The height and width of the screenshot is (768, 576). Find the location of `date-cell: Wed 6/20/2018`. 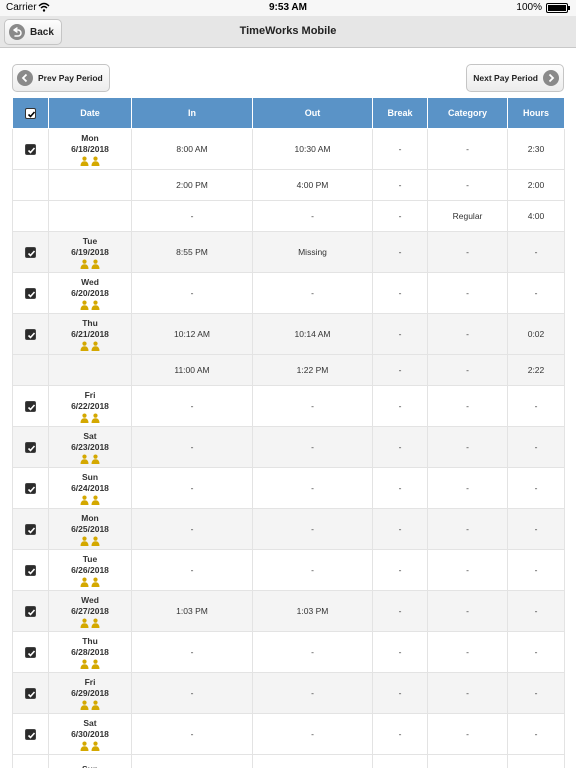

date-cell: Wed 6/20/2018 is located at coordinates (90, 293).